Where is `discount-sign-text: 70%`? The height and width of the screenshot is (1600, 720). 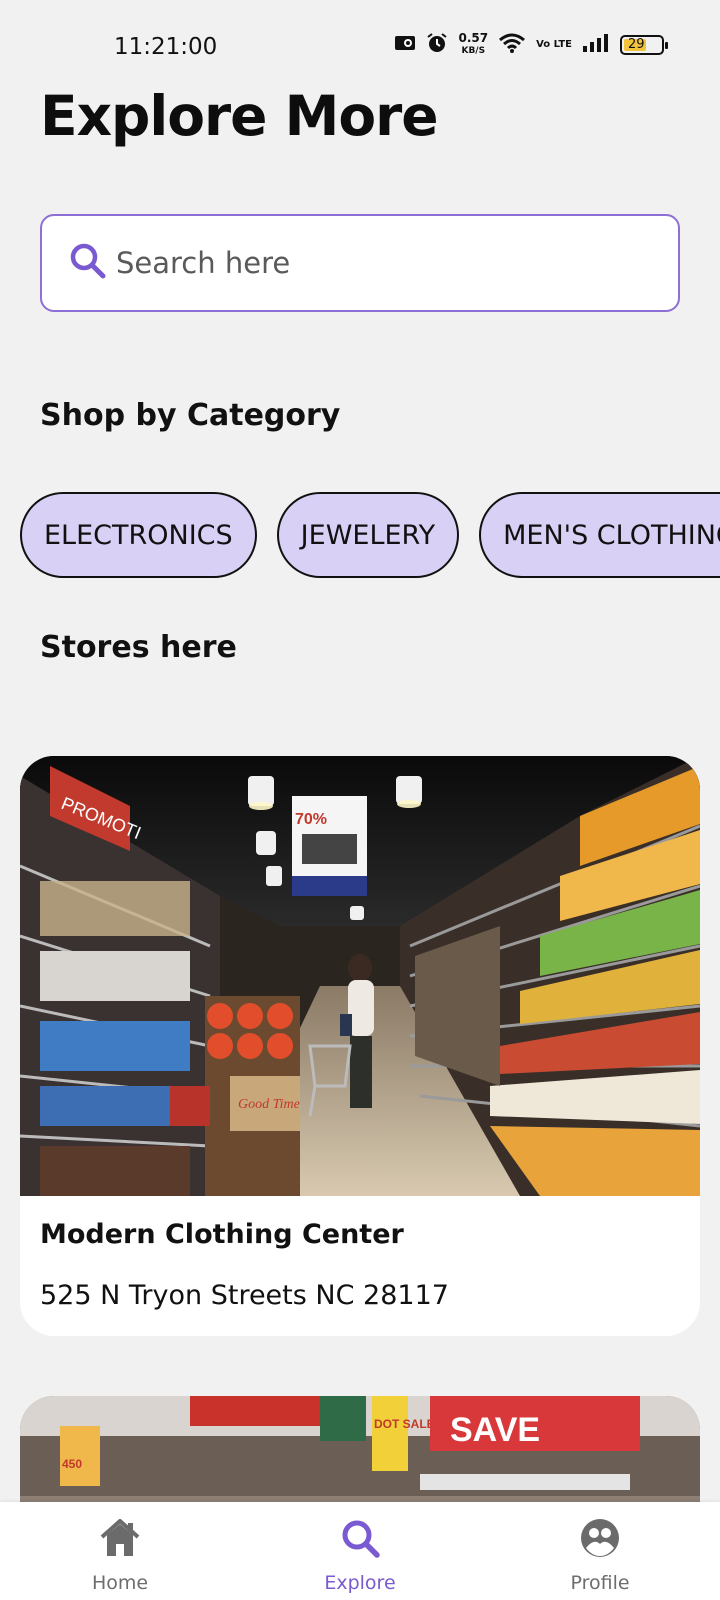
discount-sign-text: 70% is located at coordinates (311, 819).